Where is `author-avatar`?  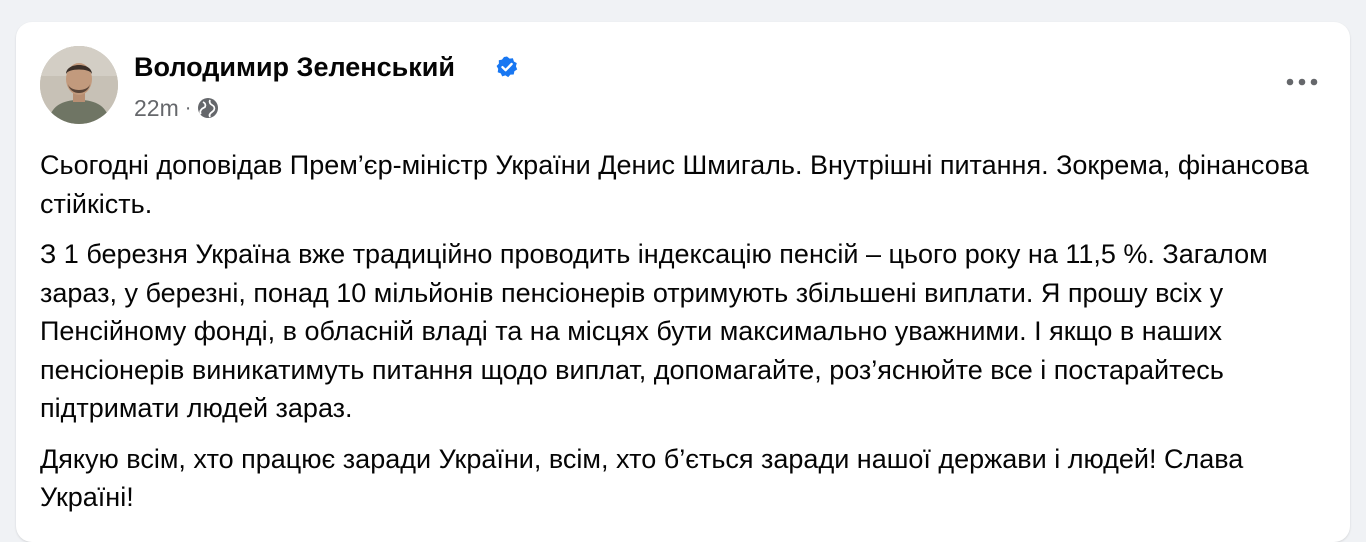 author-avatar is located at coordinates (79, 85).